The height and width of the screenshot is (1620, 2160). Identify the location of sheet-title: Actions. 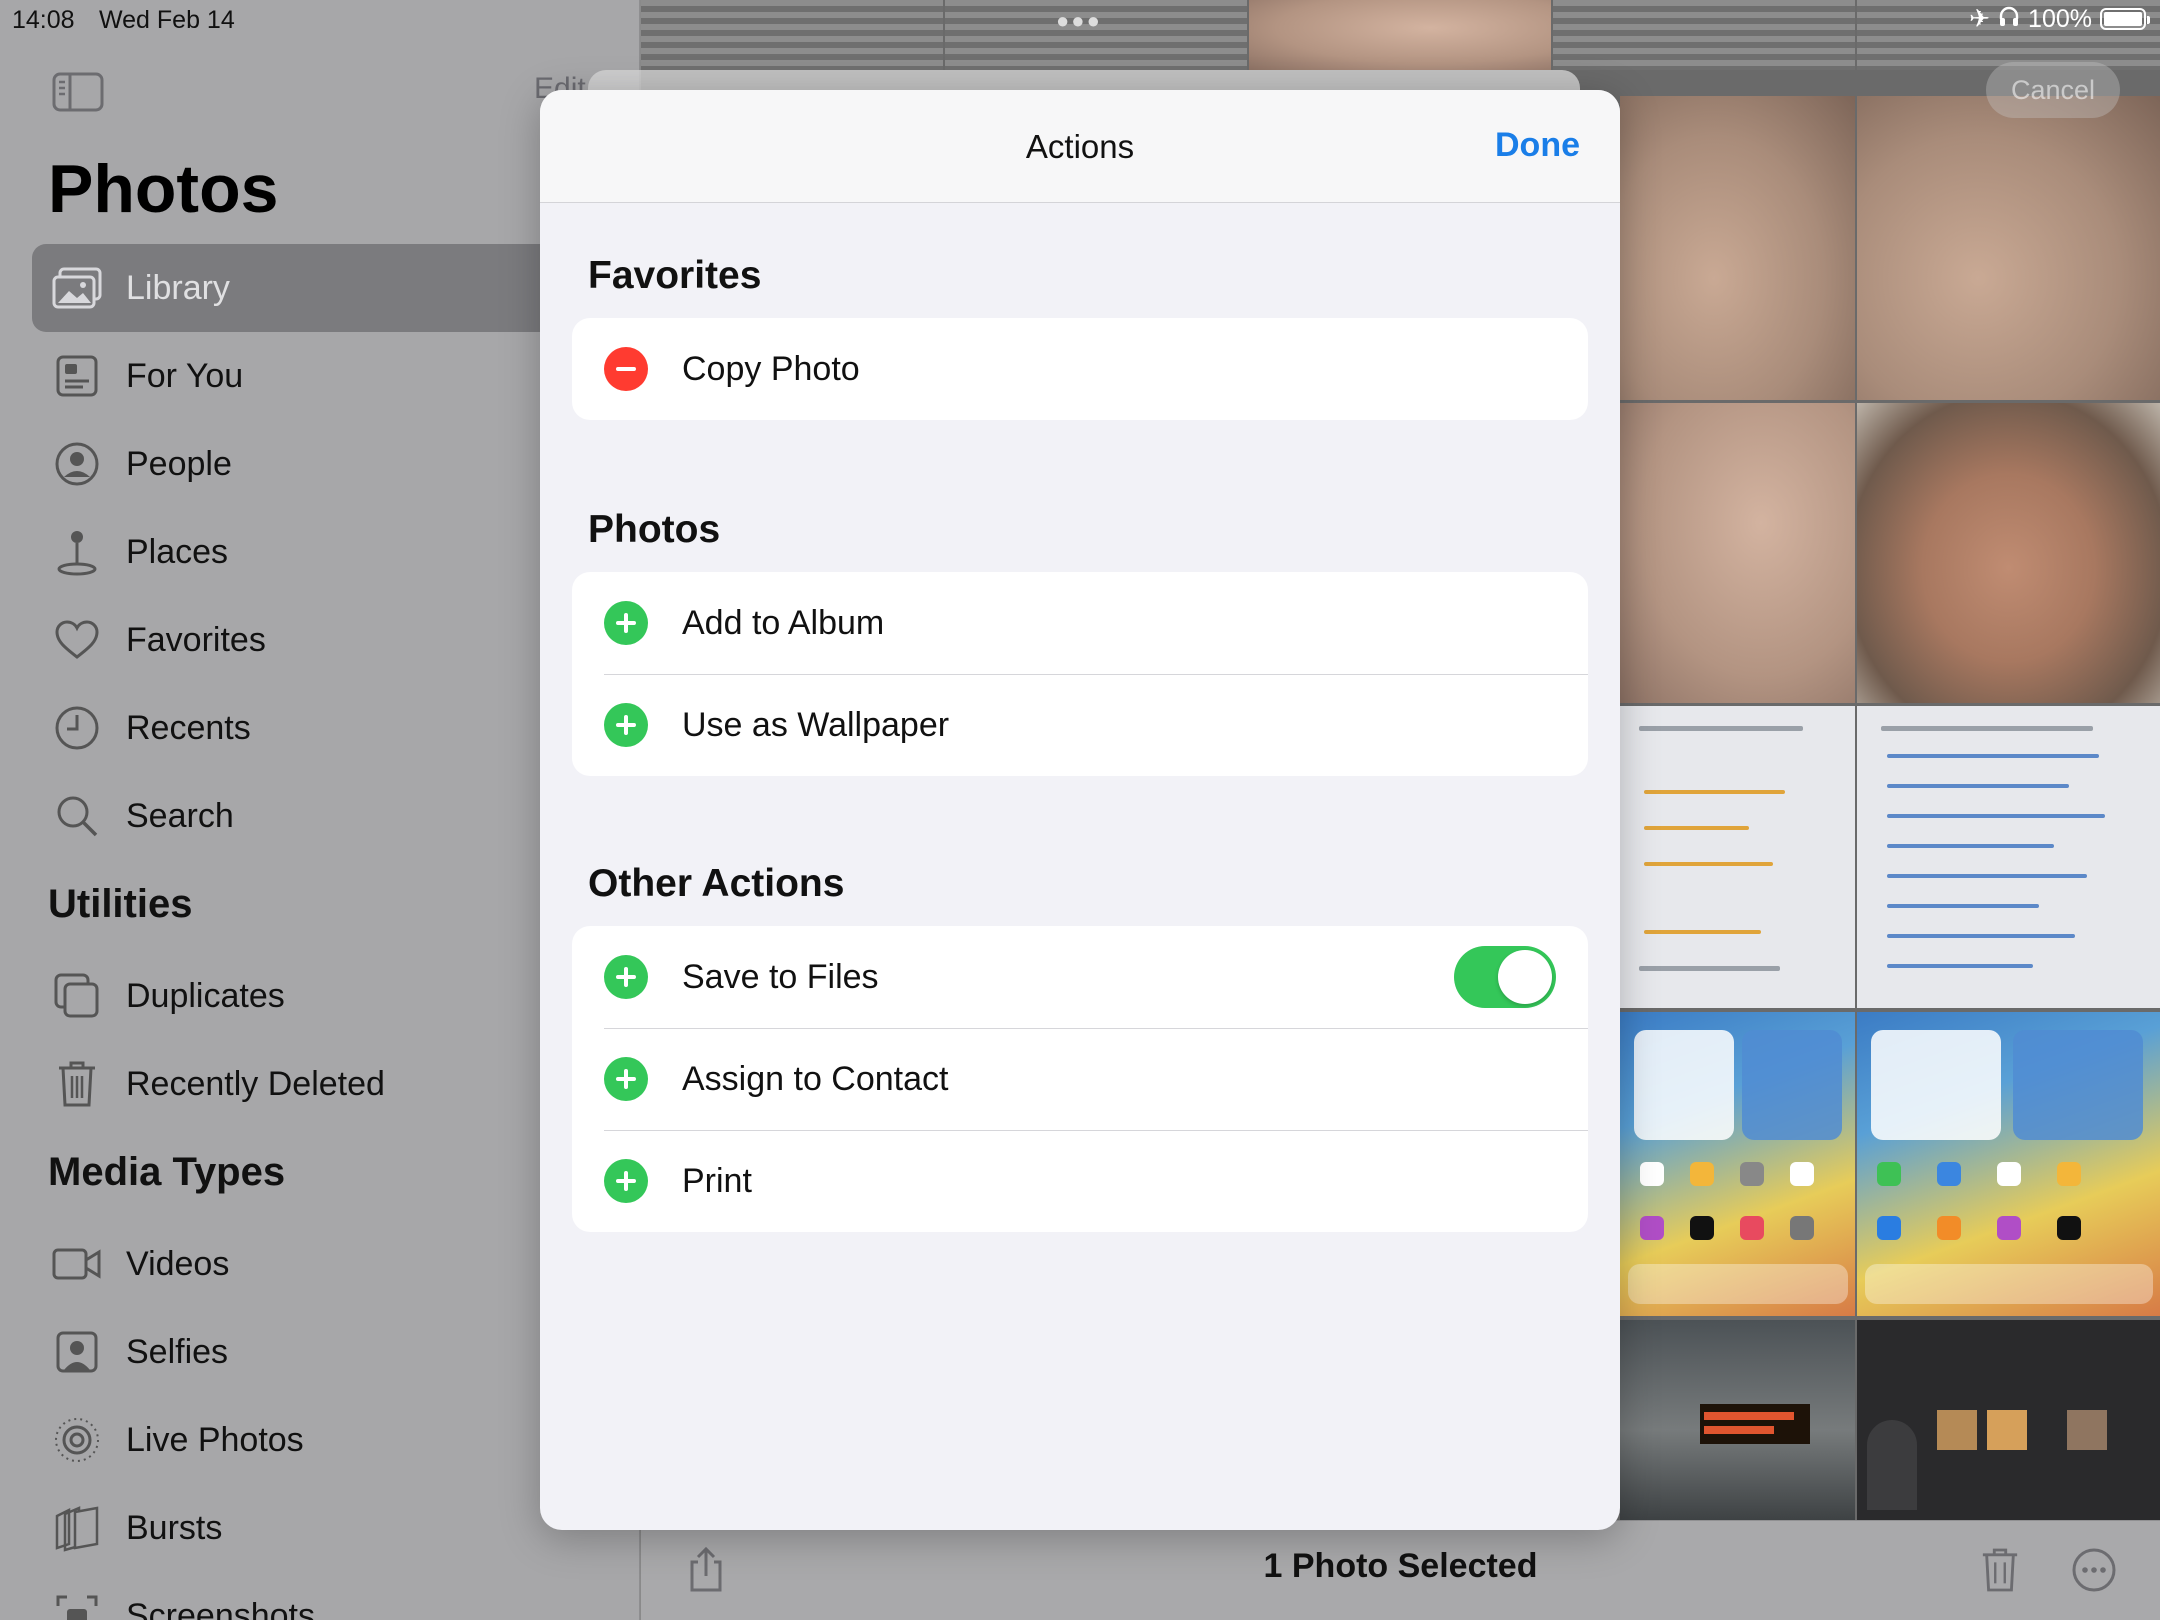
(1080, 146).